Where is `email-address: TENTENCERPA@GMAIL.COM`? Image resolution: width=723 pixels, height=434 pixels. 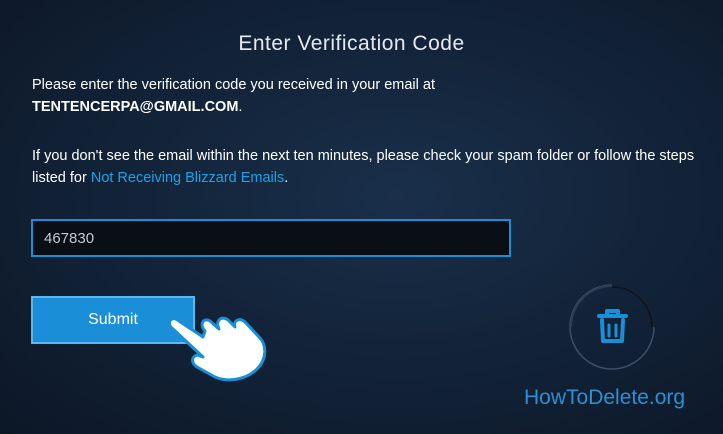
email-address: TENTENCERPA@GMAIL.COM is located at coordinates (135, 107).